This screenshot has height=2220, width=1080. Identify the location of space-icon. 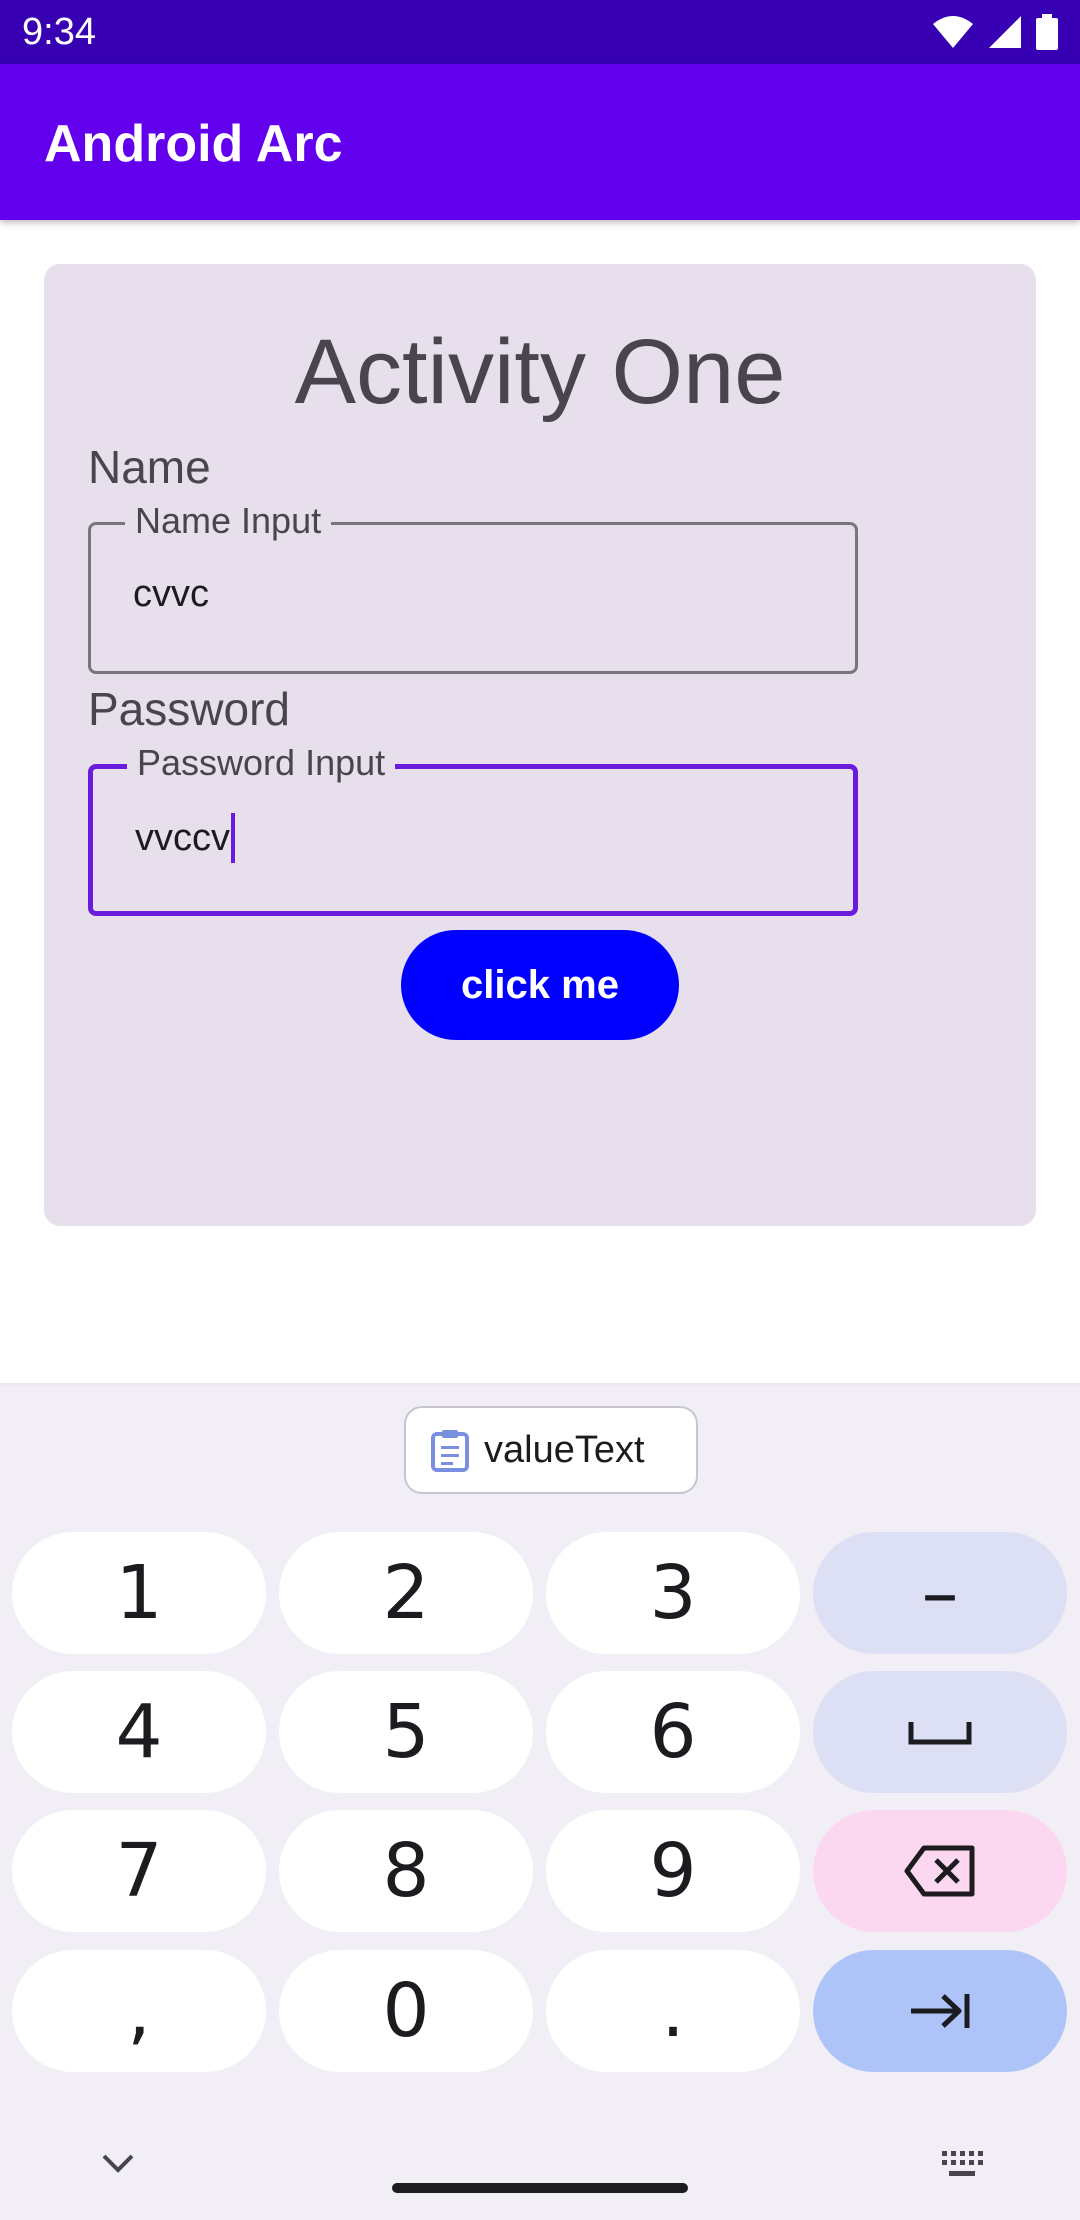
(940, 1733).